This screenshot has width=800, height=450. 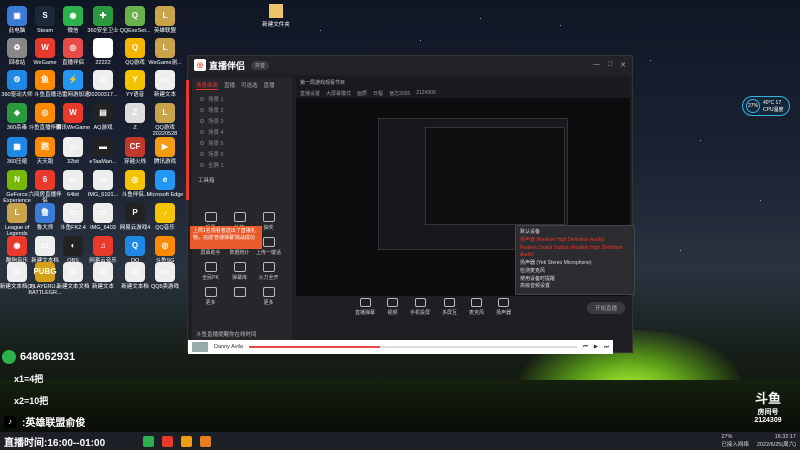 What do you see at coordinates (420, 307) in the screenshot?
I see `bottom-tool: 手机投屏` at bounding box center [420, 307].